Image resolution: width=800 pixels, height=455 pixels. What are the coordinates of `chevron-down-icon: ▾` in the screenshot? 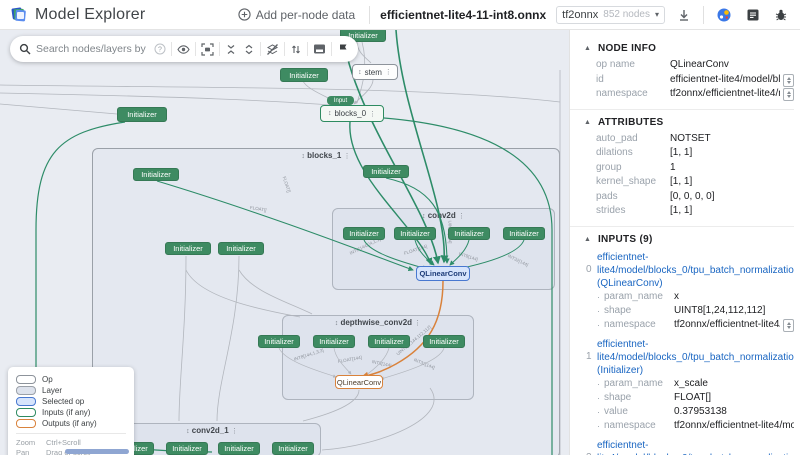 It's located at (656, 14).